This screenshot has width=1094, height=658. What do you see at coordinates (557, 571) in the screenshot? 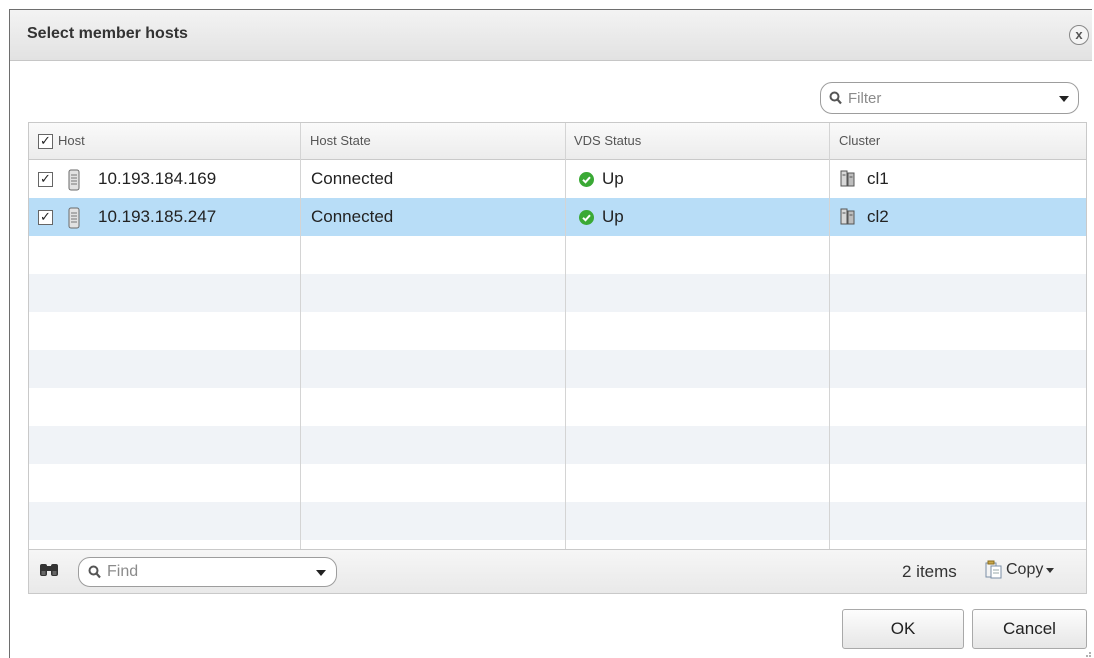
I see `table-footer: Find 2 items Copy` at bounding box center [557, 571].